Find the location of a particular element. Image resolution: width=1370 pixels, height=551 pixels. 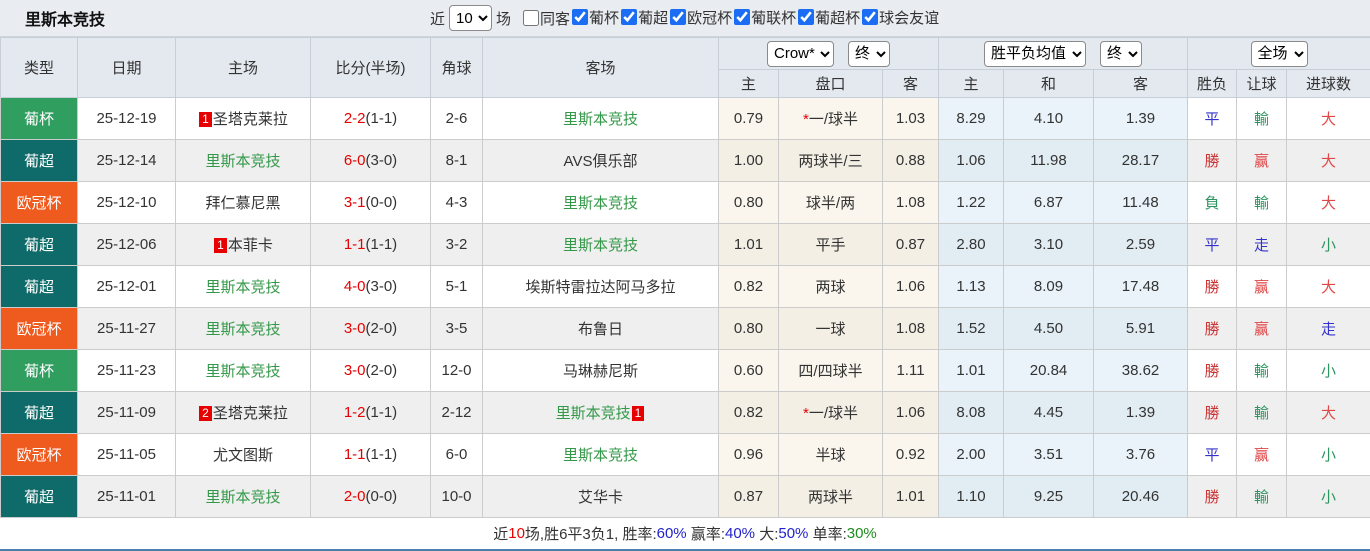

avg-away-odds: 5.91 is located at coordinates (1141, 328).